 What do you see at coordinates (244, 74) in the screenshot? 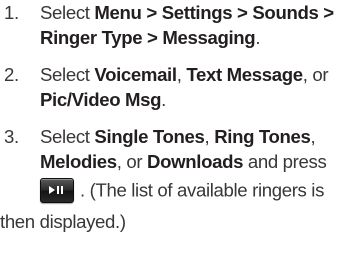
I see `option-text-message: Text Message` at bounding box center [244, 74].